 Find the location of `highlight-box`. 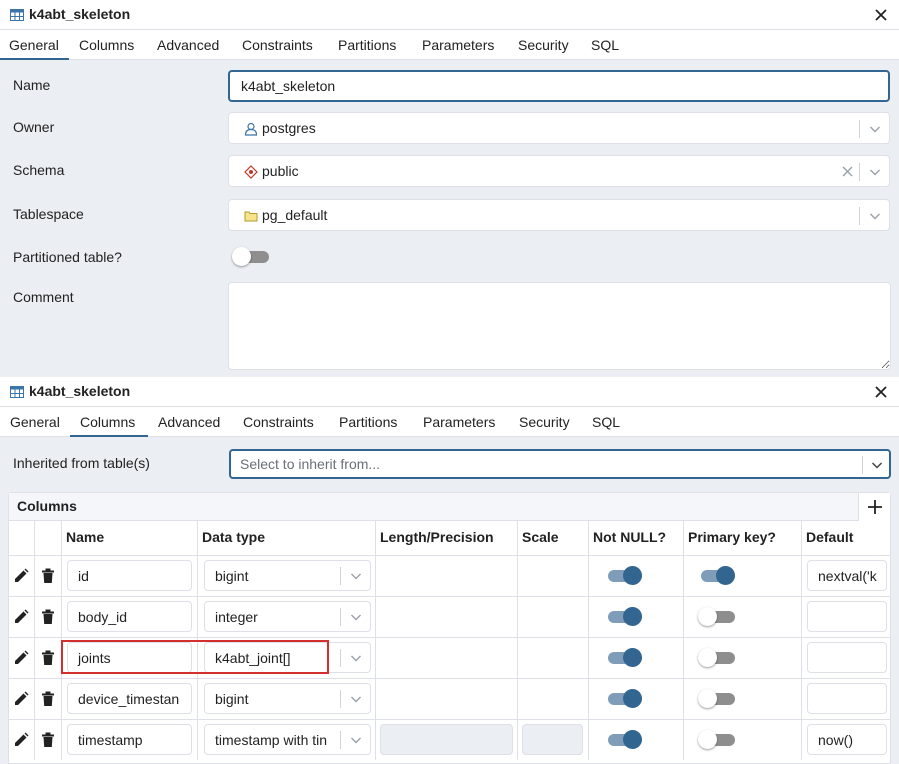

highlight-box is located at coordinates (195, 657).